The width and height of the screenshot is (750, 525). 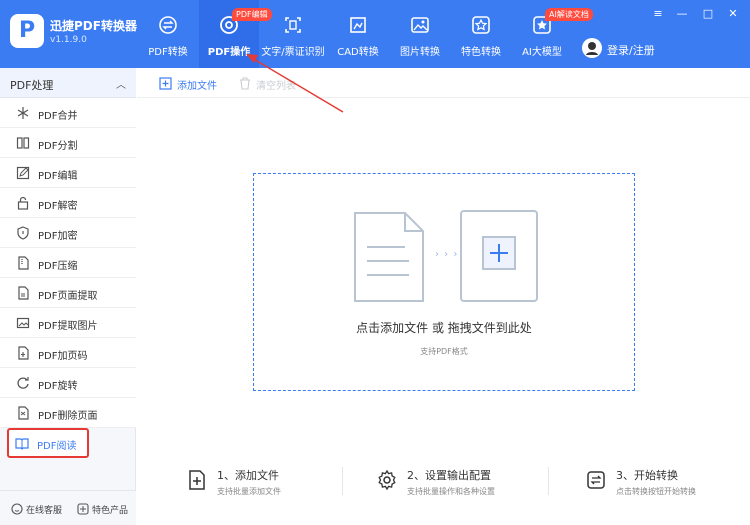 What do you see at coordinates (420, 34) in the screenshot?
I see `nav-image-convert: 图片转换` at bounding box center [420, 34].